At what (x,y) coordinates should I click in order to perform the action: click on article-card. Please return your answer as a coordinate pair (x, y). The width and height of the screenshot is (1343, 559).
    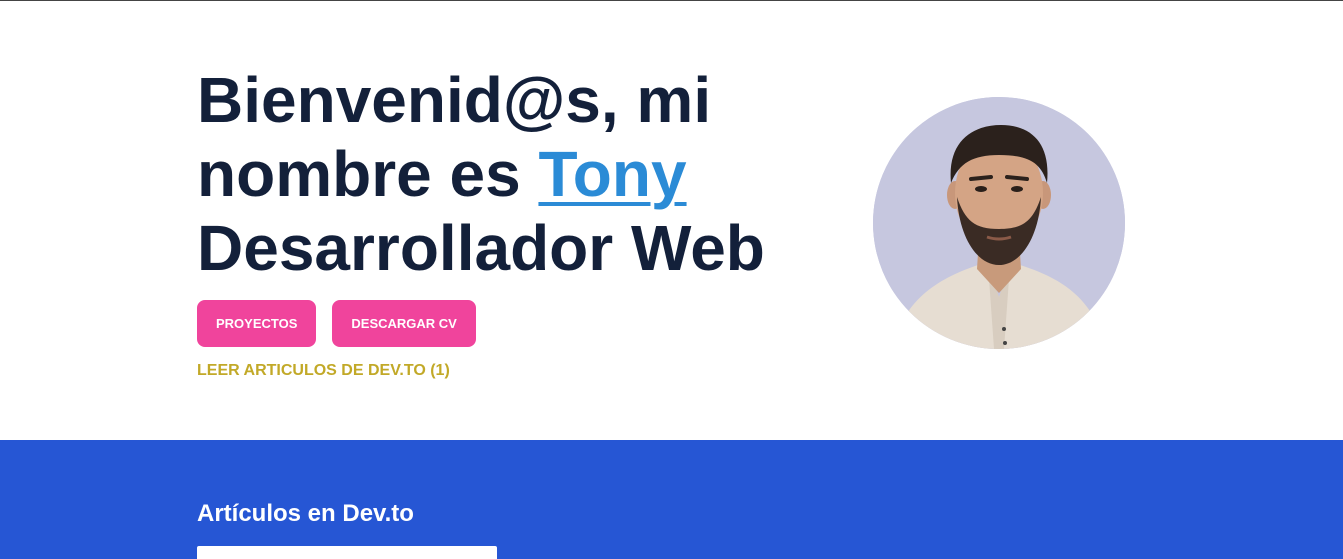
    Looking at the image, I should click on (347, 552).